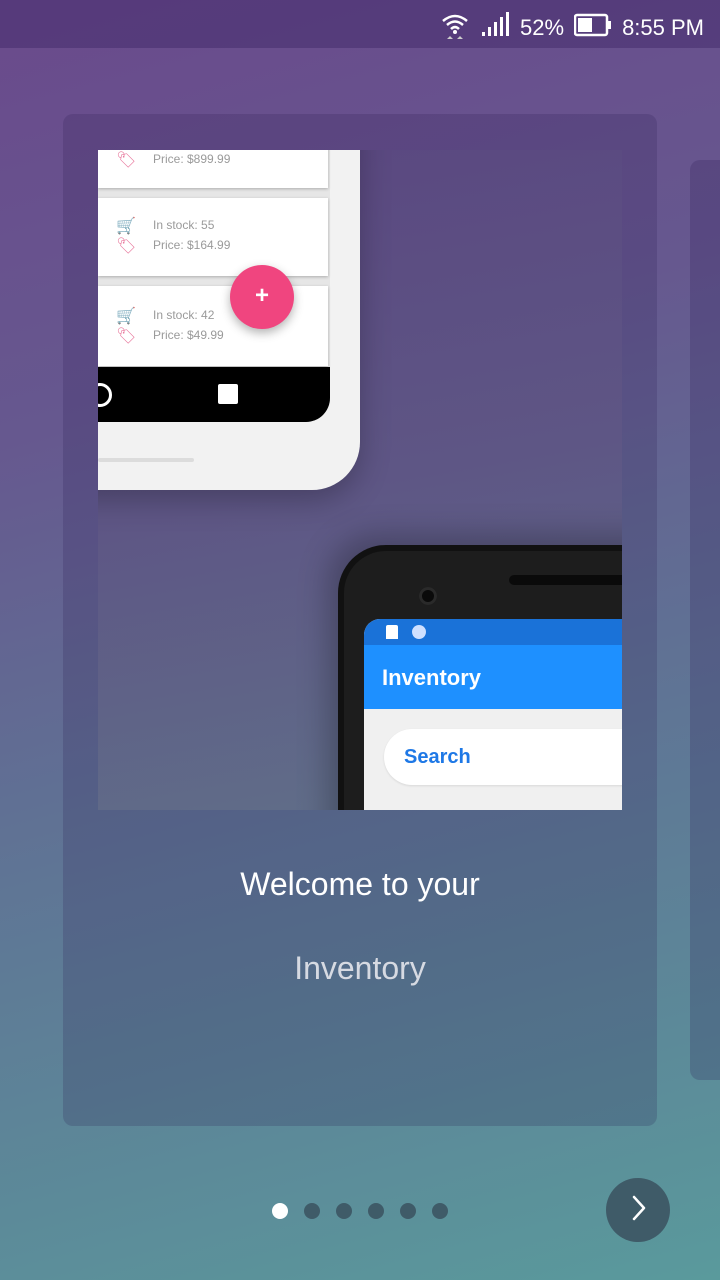 The height and width of the screenshot is (1280, 720). Describe the element at coordinates (192, 159) in the screenshot. I see `item-price: Price: $899.99` at that location.